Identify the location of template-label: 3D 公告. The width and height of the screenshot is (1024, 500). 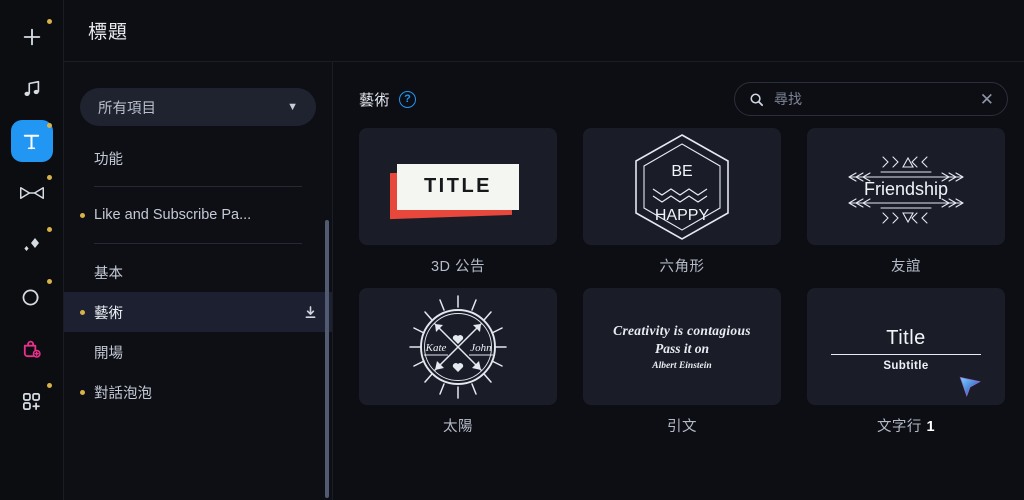
(458, 267).